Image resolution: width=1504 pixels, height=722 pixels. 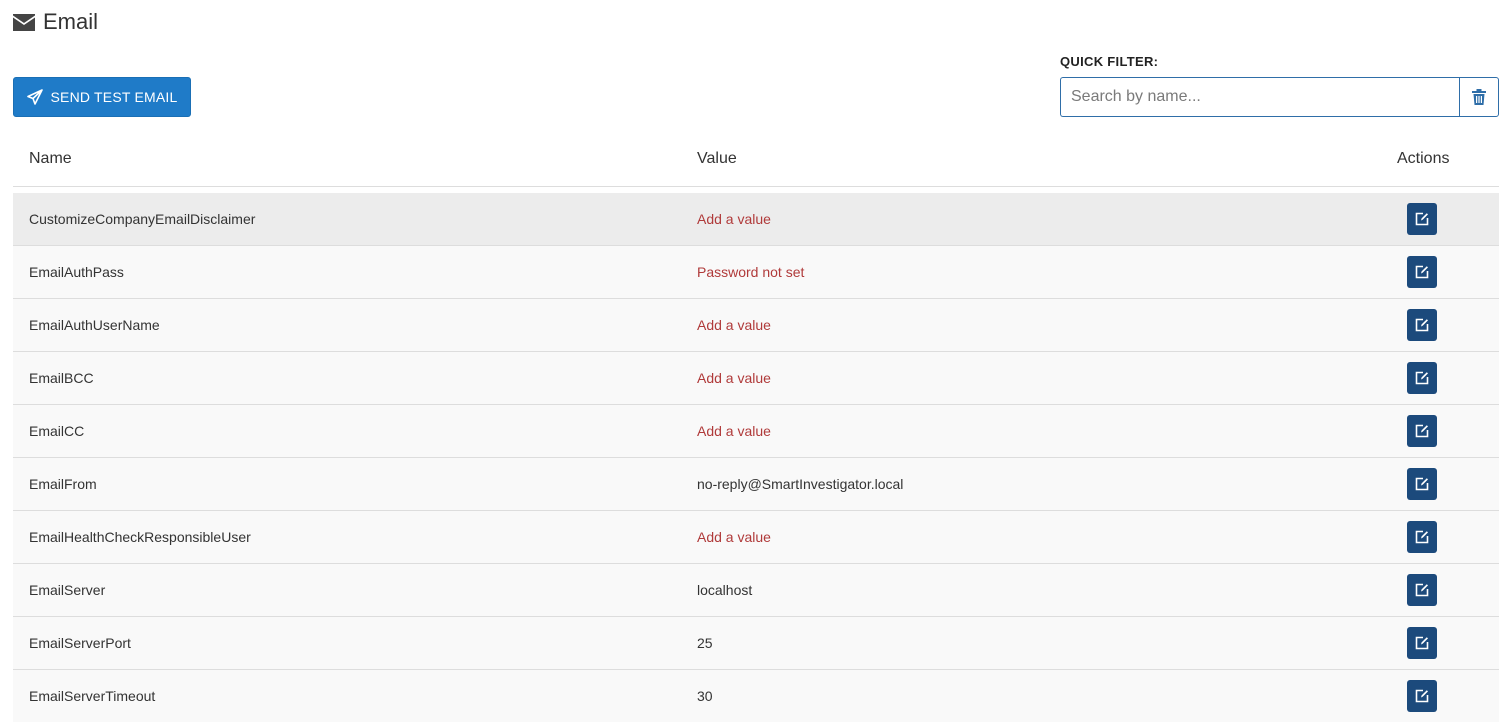 I want to click on setting-value: 25, so click(x=705, y=643).